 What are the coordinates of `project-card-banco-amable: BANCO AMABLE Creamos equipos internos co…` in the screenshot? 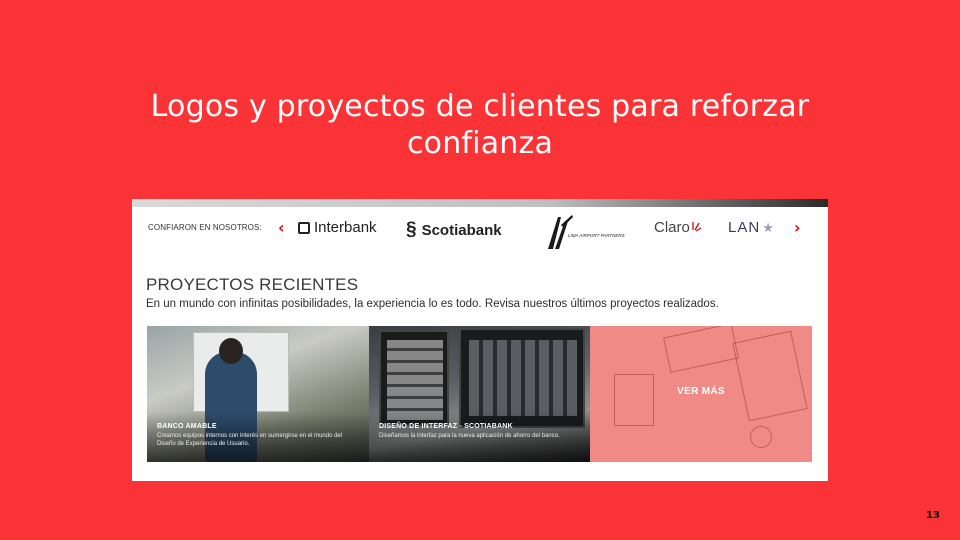 It's located at (258, 394).